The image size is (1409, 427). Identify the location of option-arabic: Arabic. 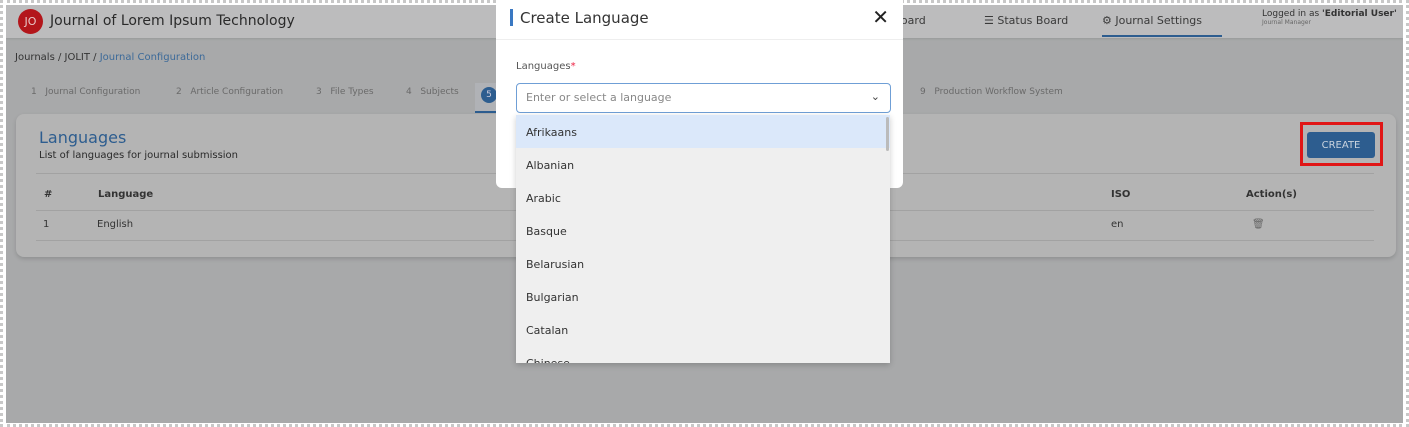
(703, 197).